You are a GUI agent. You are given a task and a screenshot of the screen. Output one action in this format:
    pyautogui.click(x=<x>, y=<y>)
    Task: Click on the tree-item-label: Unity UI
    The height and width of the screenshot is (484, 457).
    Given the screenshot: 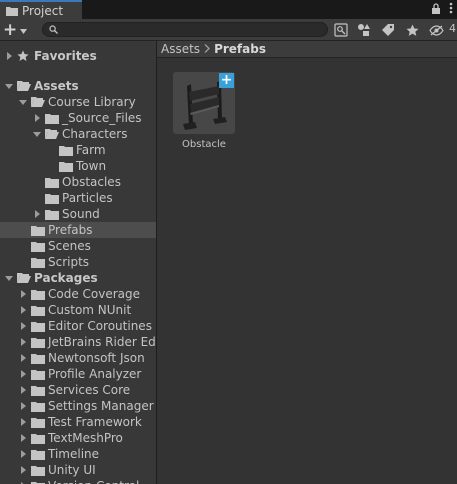 What is the action you would take?
    pyautogui.click(x=72, y=470)
    